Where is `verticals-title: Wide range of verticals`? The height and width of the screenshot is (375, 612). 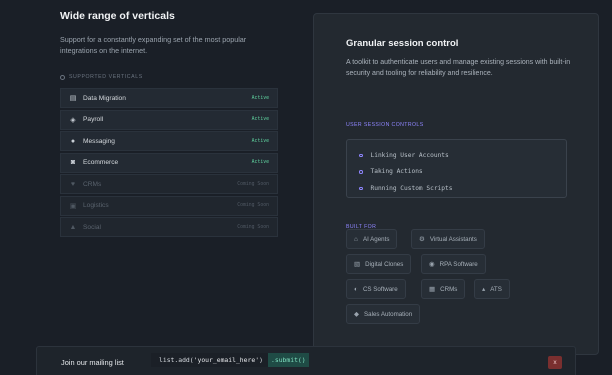
verticals-title: Wide range of verticals is located at coordinates (117, 16).